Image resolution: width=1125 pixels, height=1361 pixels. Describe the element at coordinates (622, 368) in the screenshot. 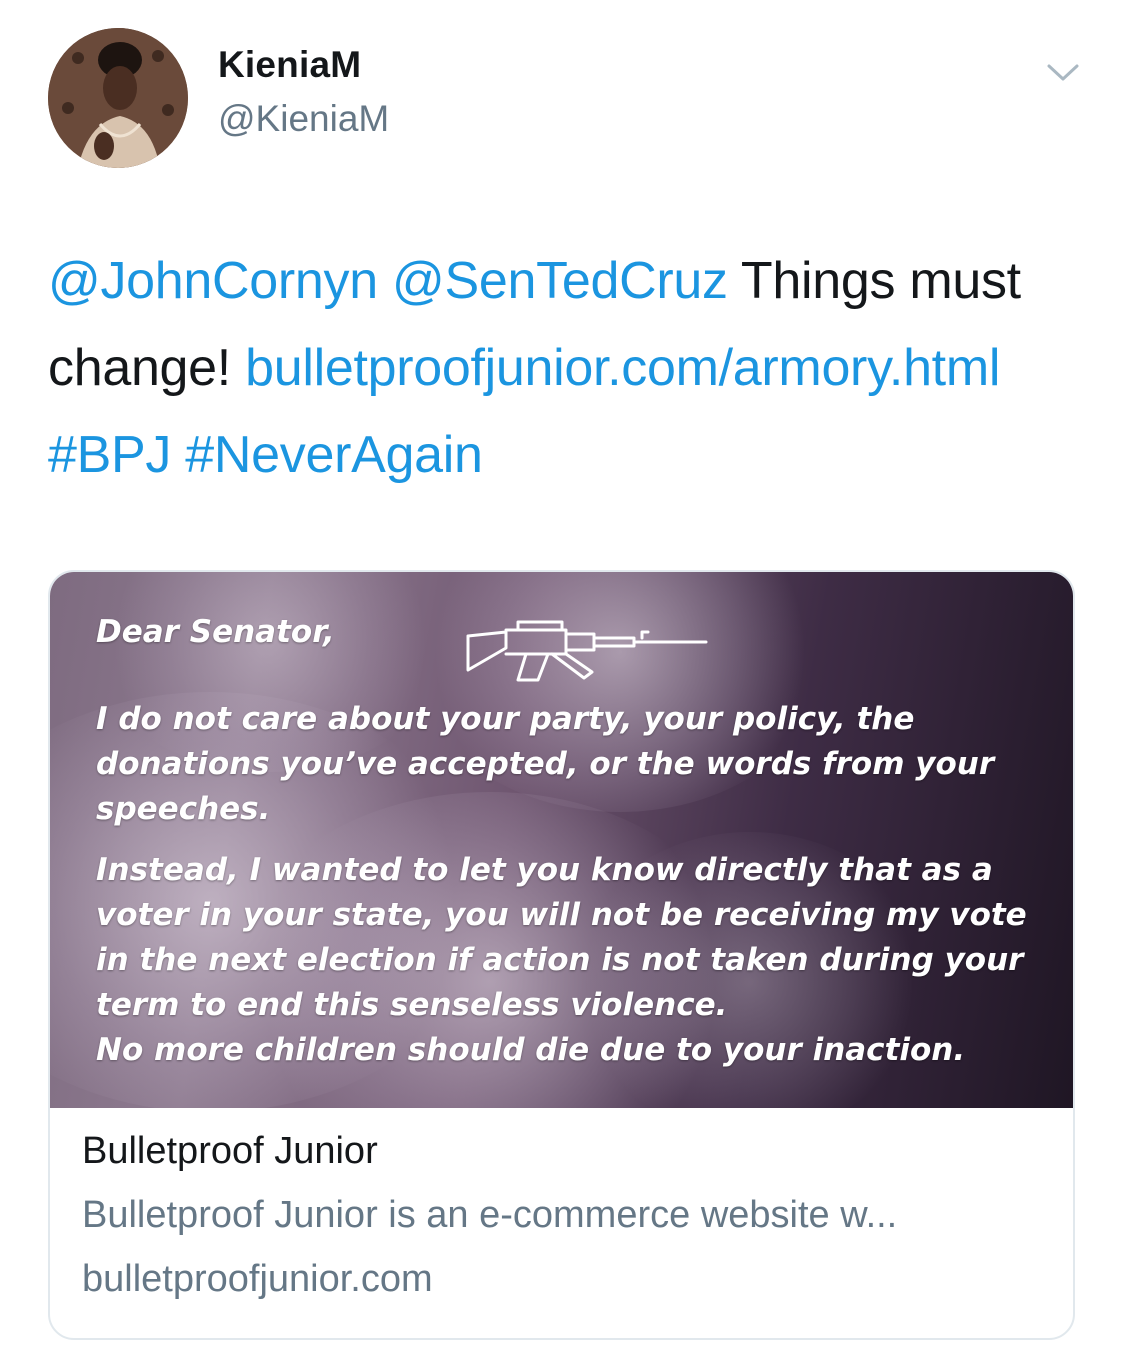

I see `url-link: bulletproofjunior.com/armory.html` at that location.